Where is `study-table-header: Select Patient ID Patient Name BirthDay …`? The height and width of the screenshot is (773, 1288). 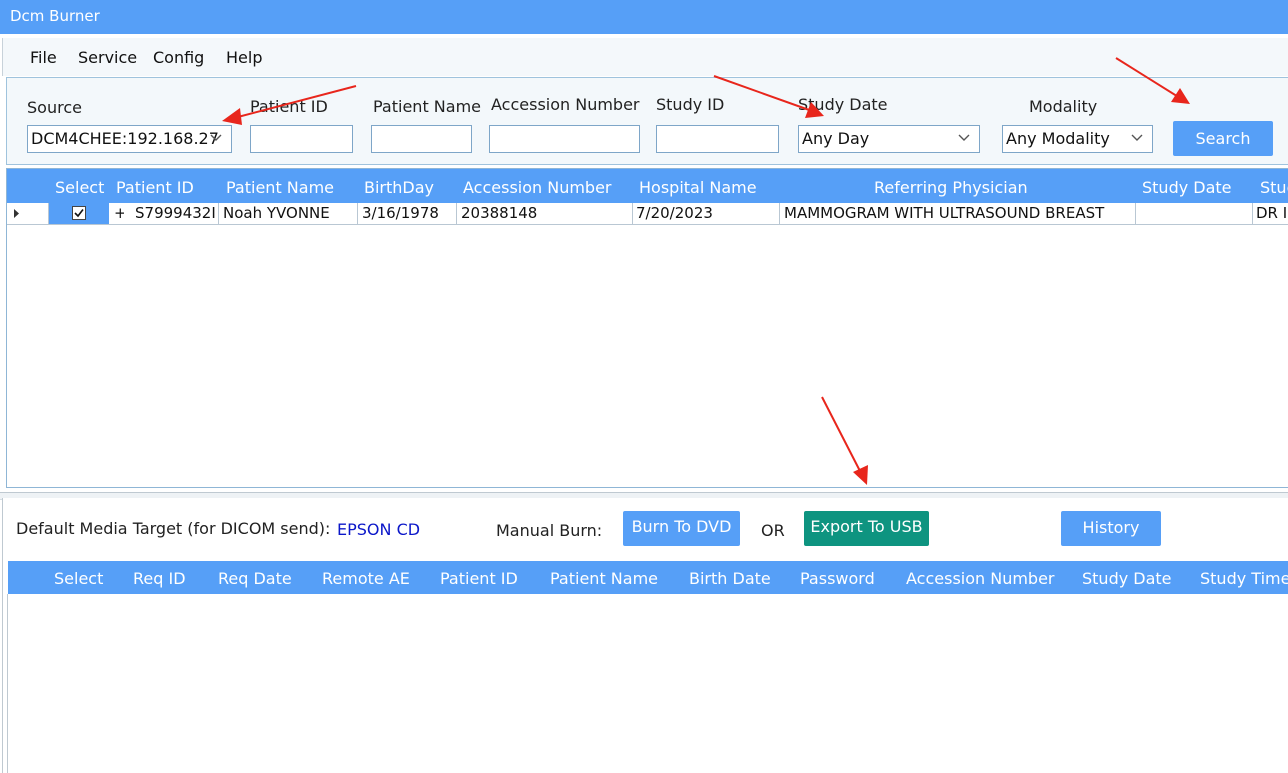 study-table-header: Select Patient ID Patient Name BirthDay … is located at coordinates (647, 186).